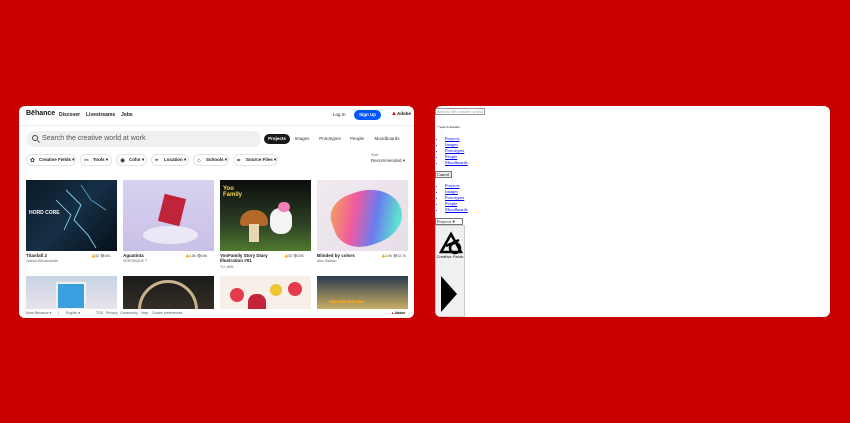 This screenshot has width=850, height=423. I want to click on project-owner: Alex Mathan, so click(326, 261).